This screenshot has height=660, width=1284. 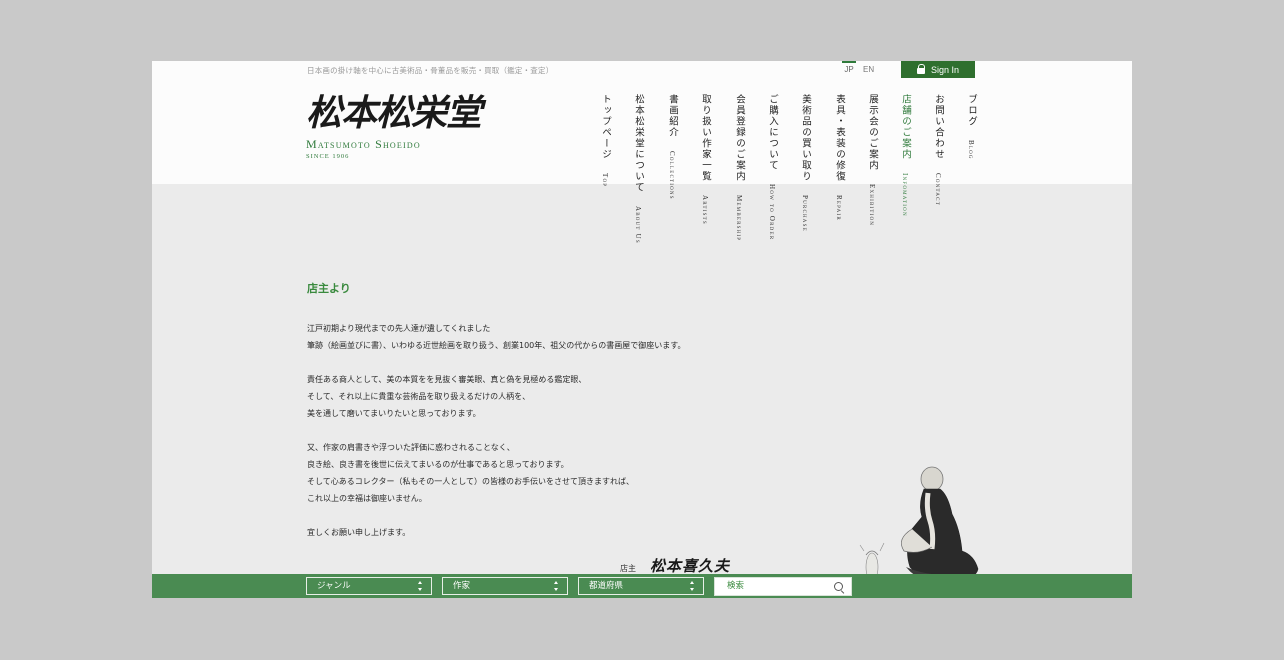 What do you see at coordinates (328, 156) in the screenshot?
I see `logo-since: SINCE 1906` at bounding box center [328, 156].